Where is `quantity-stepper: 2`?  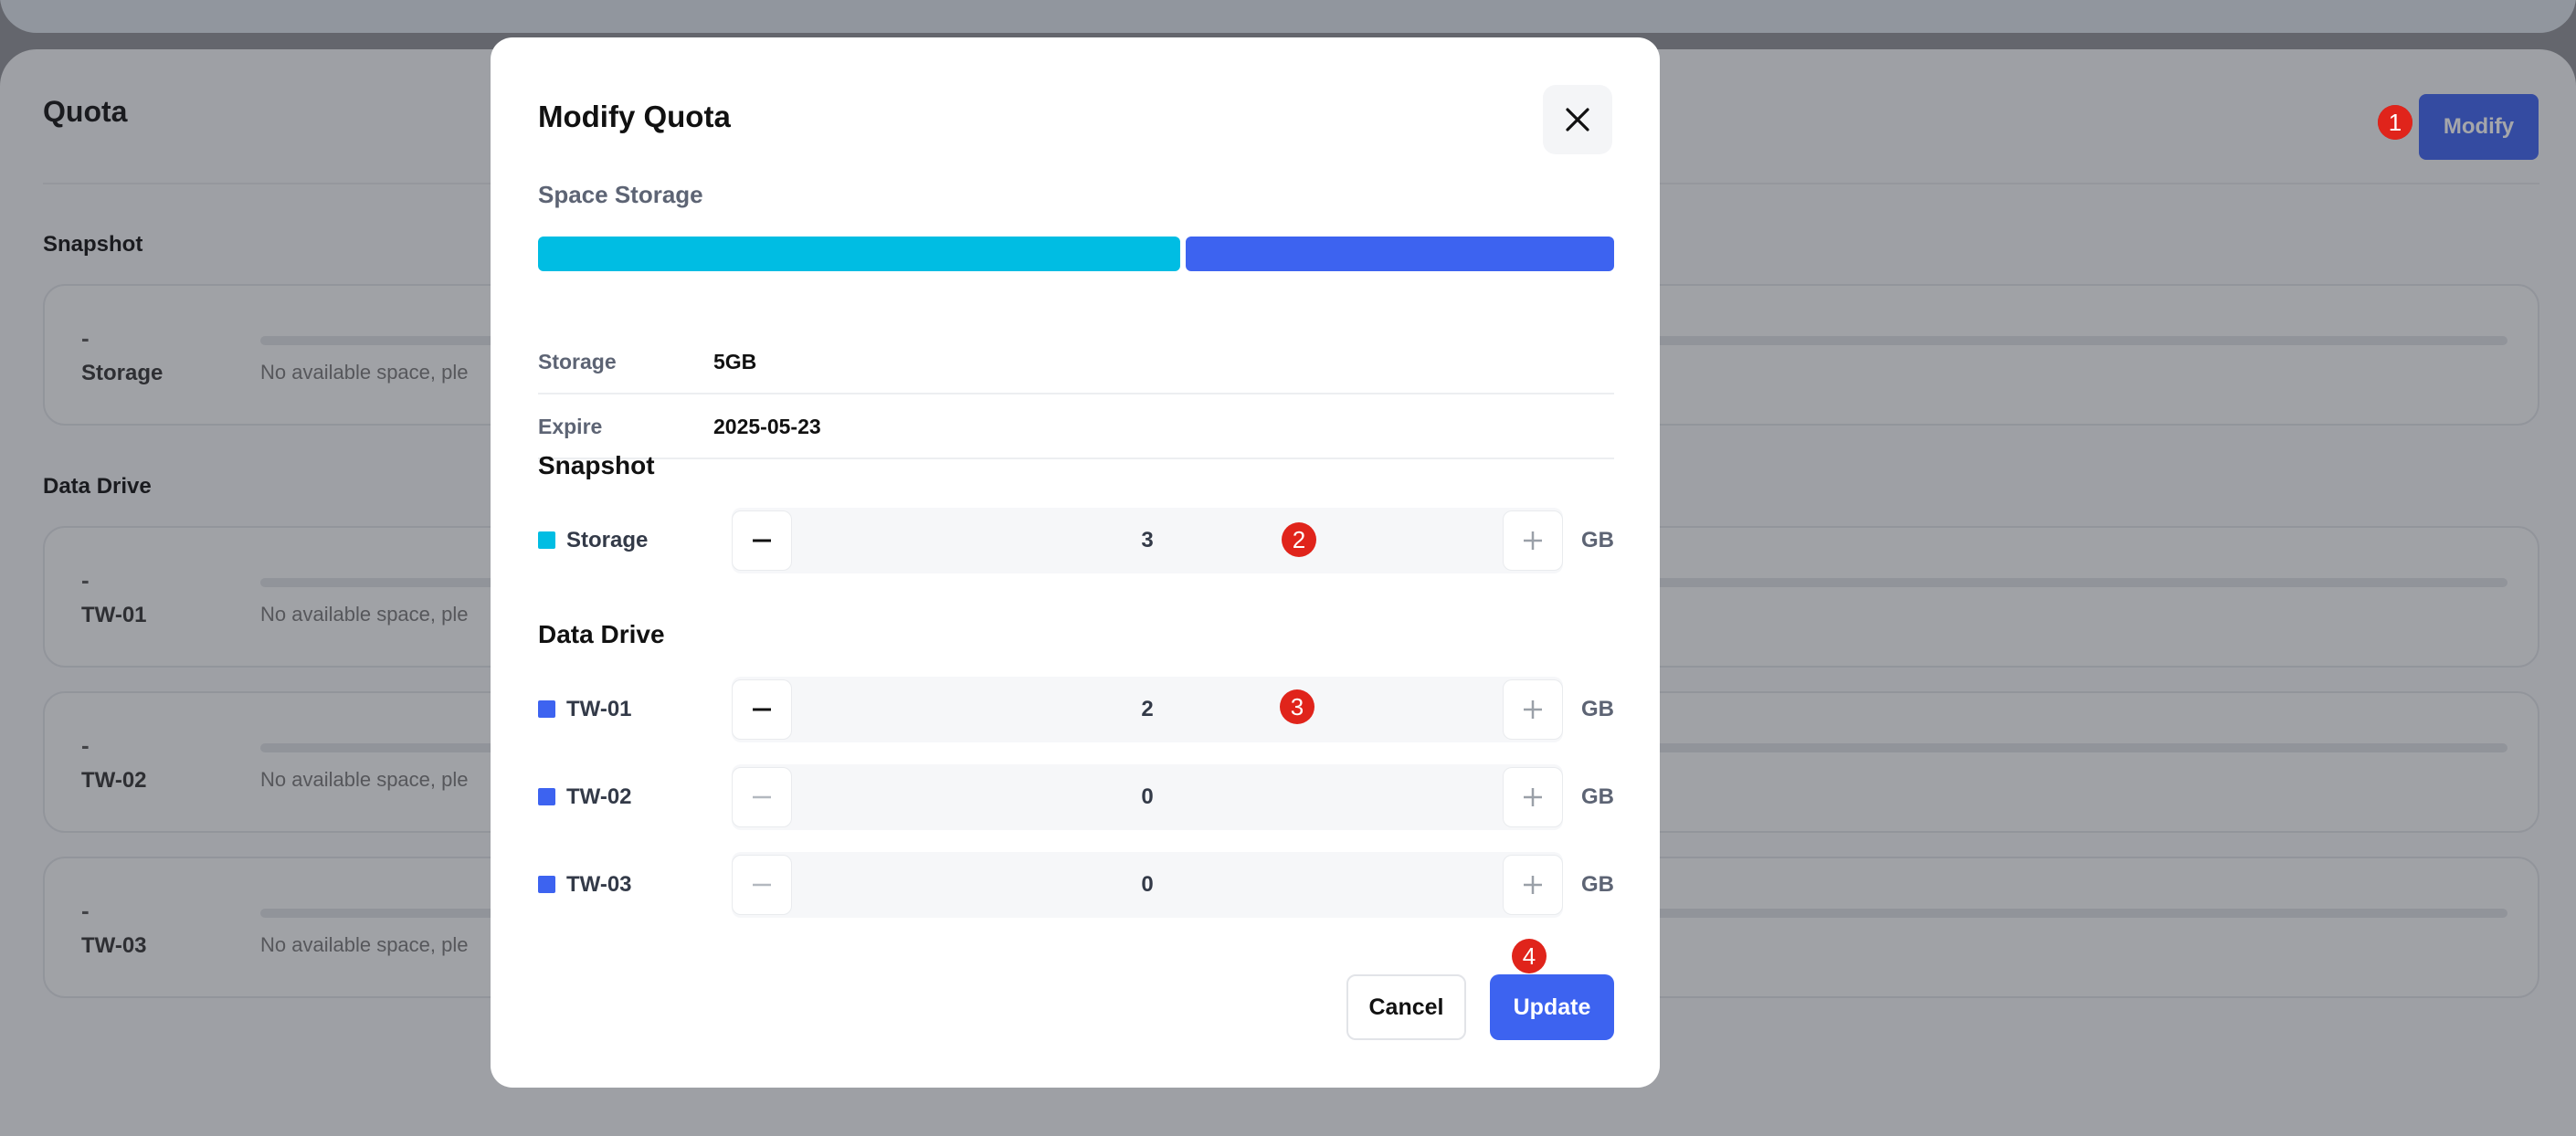
quantity-stepper: 2 is located at coordinates (1147, 709).